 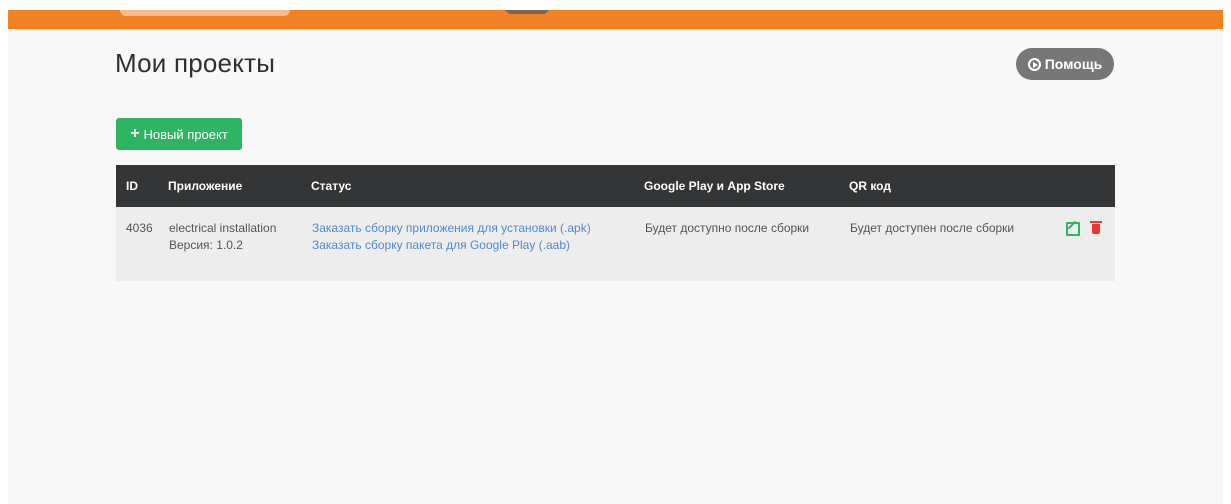 I want to click on plus-icon: +, so click(x=135, y=133).